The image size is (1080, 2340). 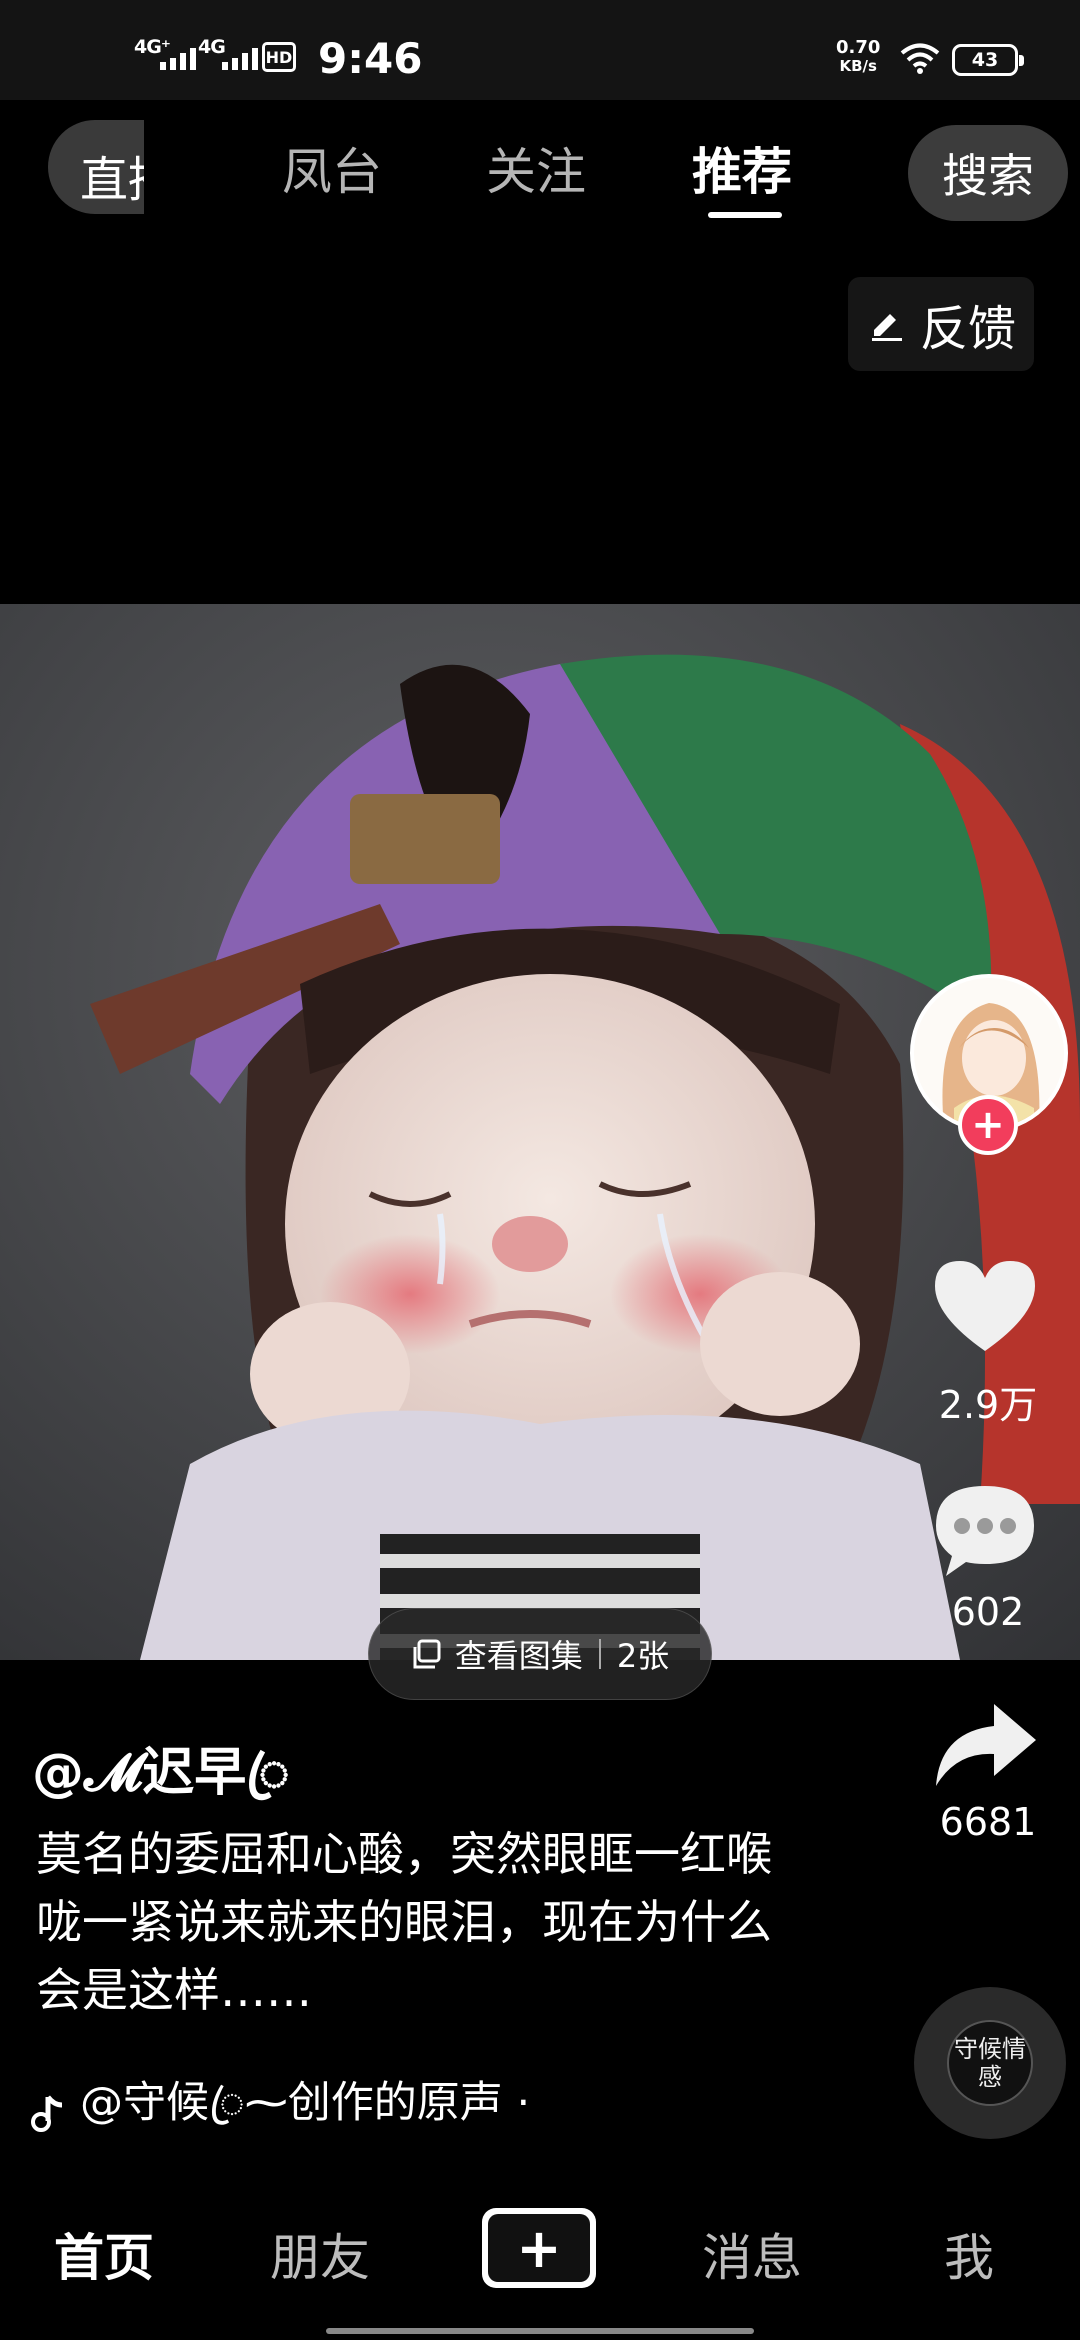 I want to click on create-button: +, so click(x=539, y=2248).